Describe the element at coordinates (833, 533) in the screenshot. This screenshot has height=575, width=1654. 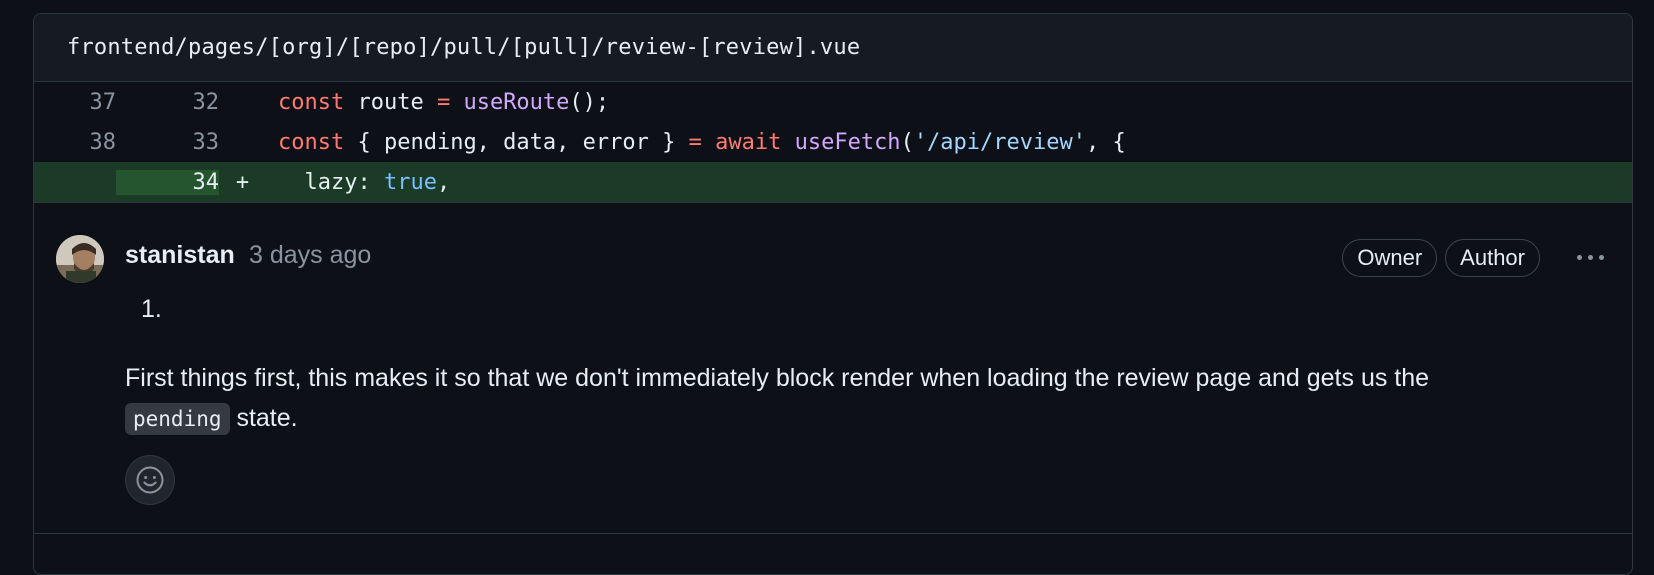
I see `comment-divider` at that location.